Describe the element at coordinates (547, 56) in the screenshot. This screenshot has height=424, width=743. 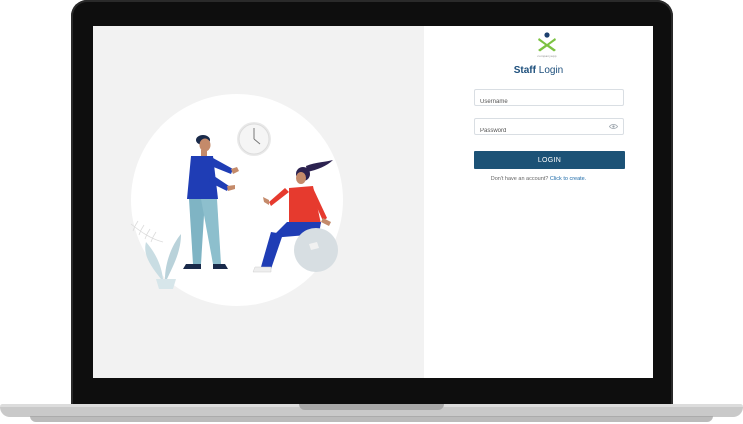
I see `brand-wordmark: companyapp` at that location.